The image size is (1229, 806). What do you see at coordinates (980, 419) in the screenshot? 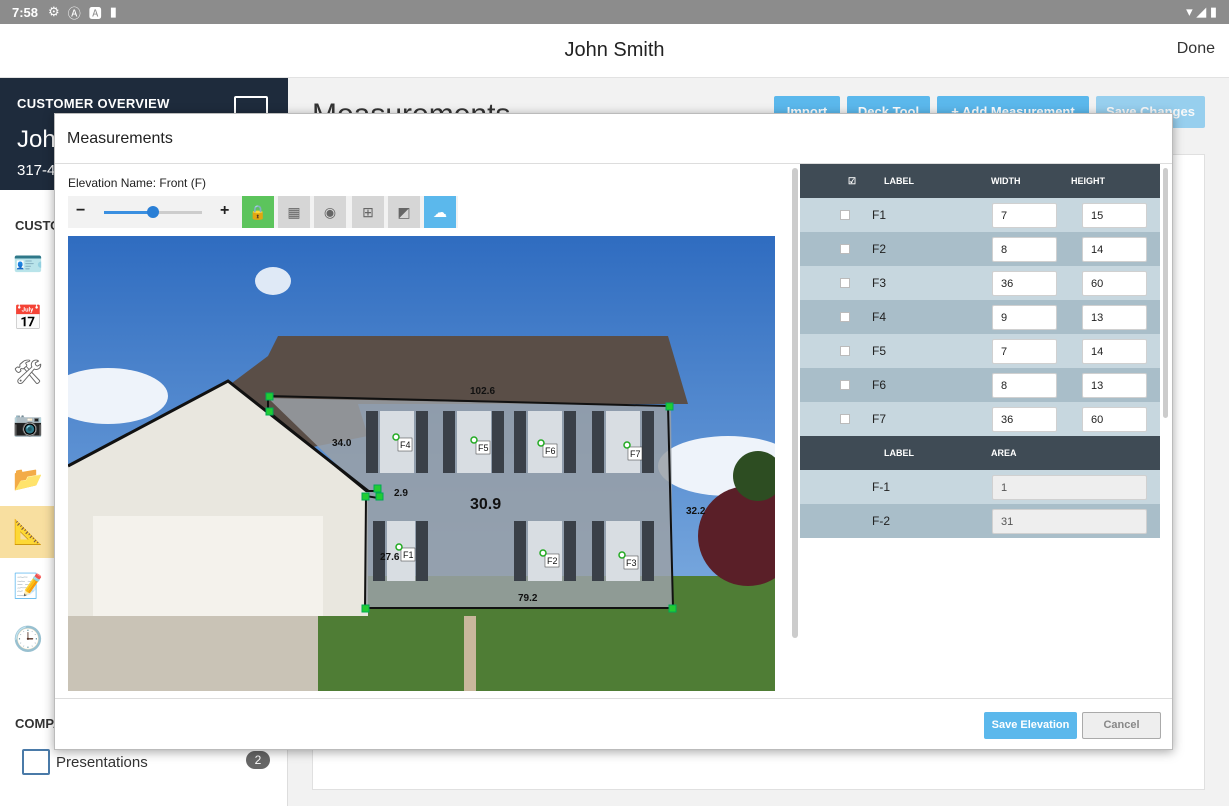
I see `table-row: F7 36 60` at bounding box center [980, 419].